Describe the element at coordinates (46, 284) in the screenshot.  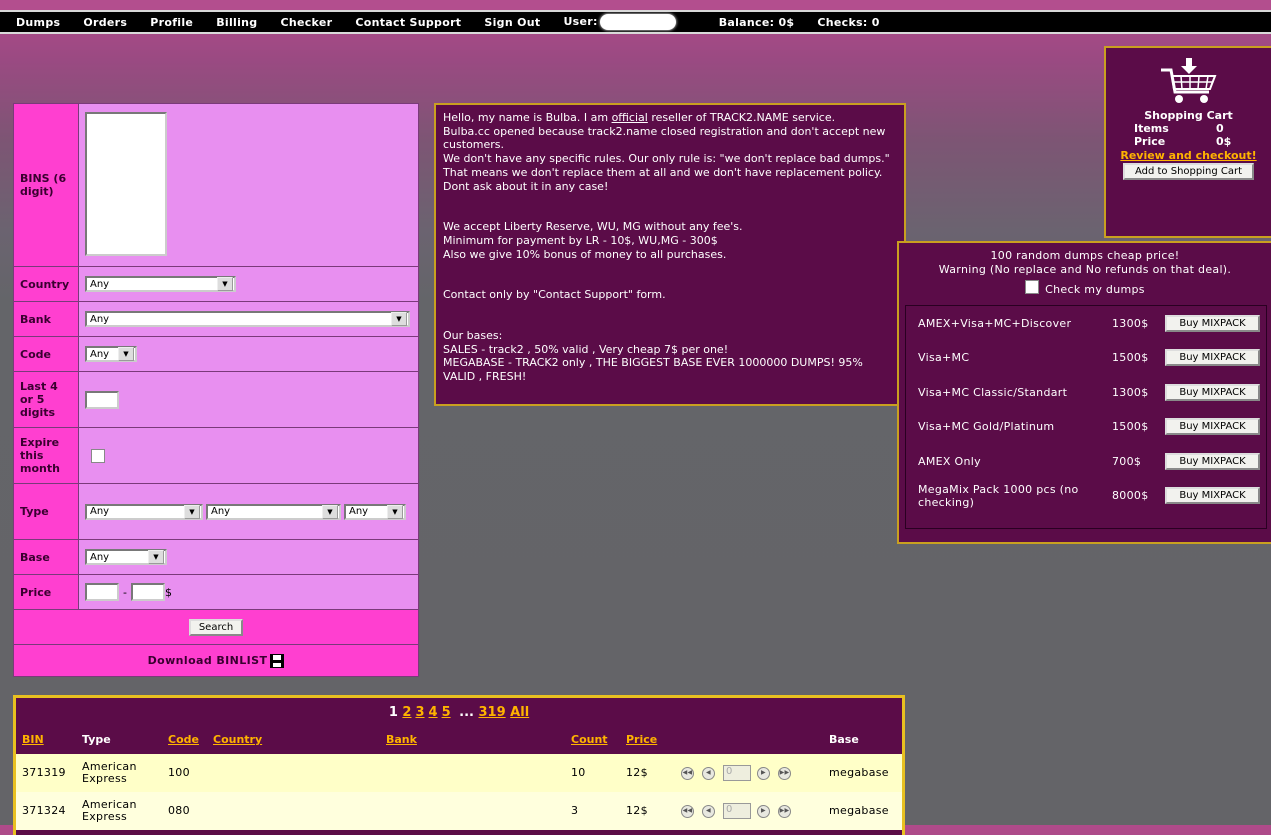
I see `country-label: Country` at that location.